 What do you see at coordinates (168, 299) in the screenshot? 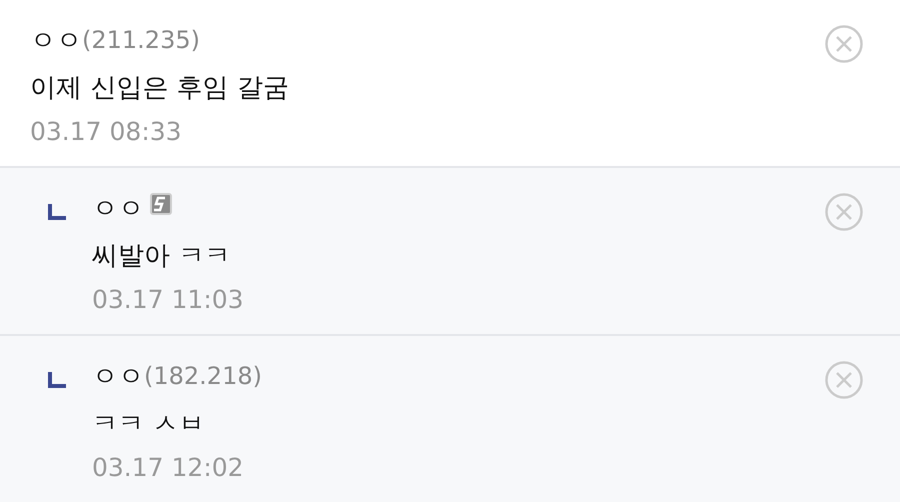
I see `comment-date: 03.17 11:03` at bounding box center [168, 299].